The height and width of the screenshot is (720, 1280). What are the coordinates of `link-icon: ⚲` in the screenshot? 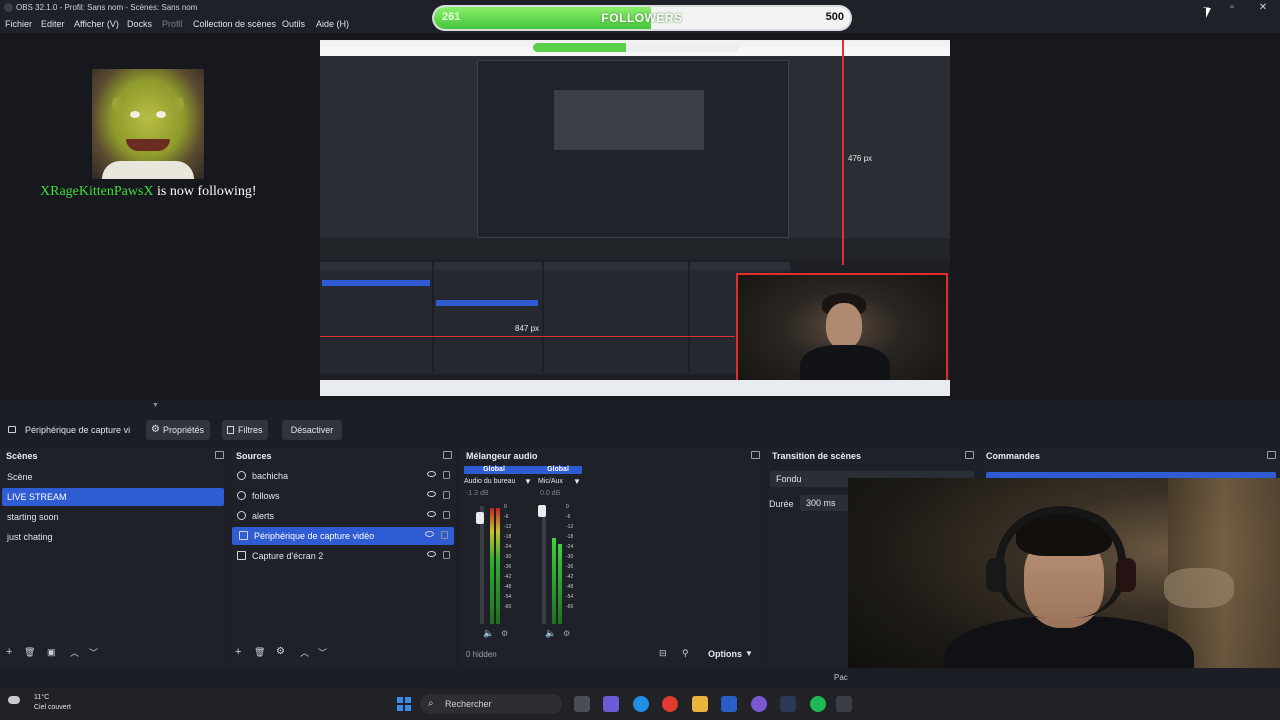 It's located at (685, 653).